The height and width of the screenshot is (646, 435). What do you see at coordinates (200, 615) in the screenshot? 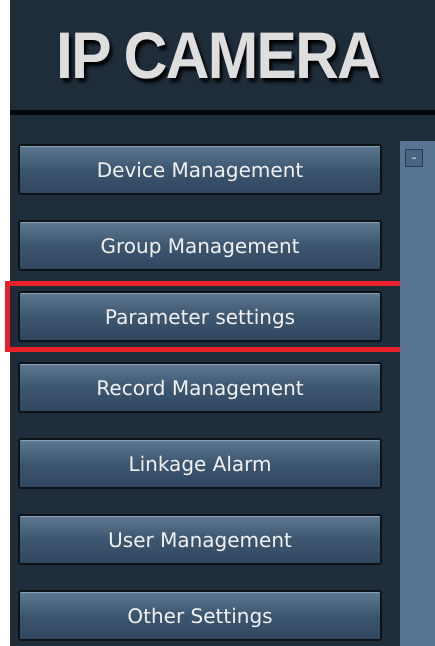
I see `menu-button: Other Settings` at bounding box center [200, 615].